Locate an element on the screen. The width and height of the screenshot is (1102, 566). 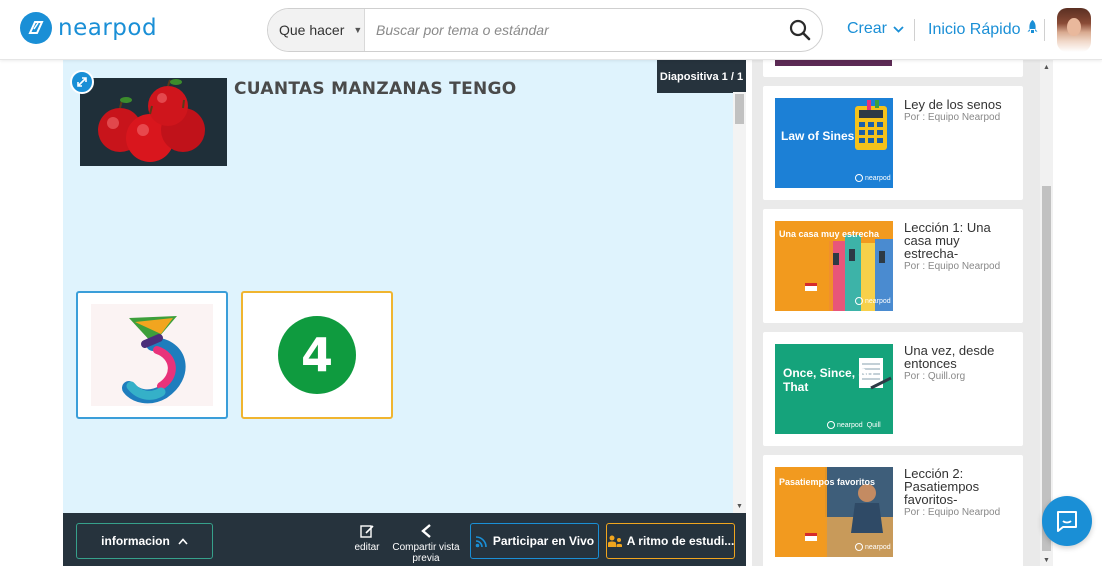
lesson-title-text: Lección 1: Una casa muy estrecha- is located at coordinates (947, 240).